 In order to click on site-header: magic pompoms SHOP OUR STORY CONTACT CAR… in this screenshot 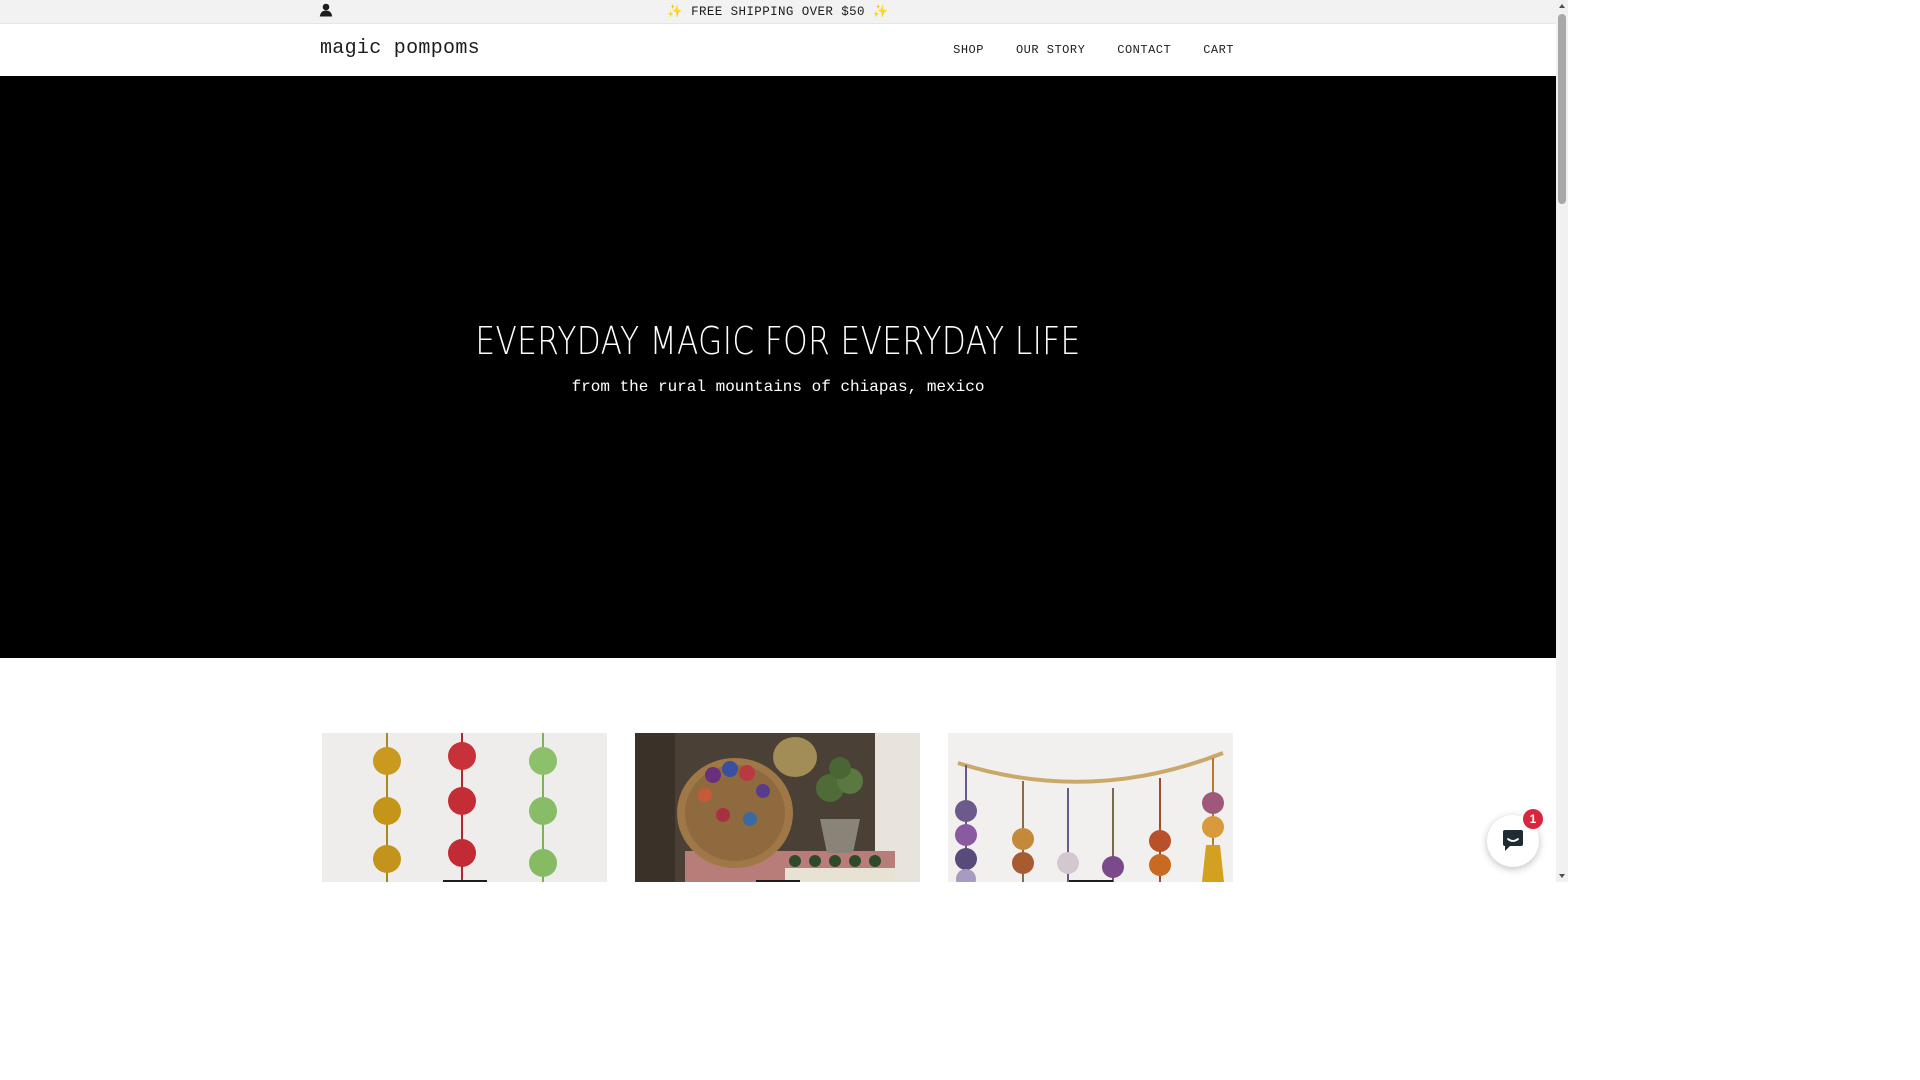, I will do `click(778, 50)`.